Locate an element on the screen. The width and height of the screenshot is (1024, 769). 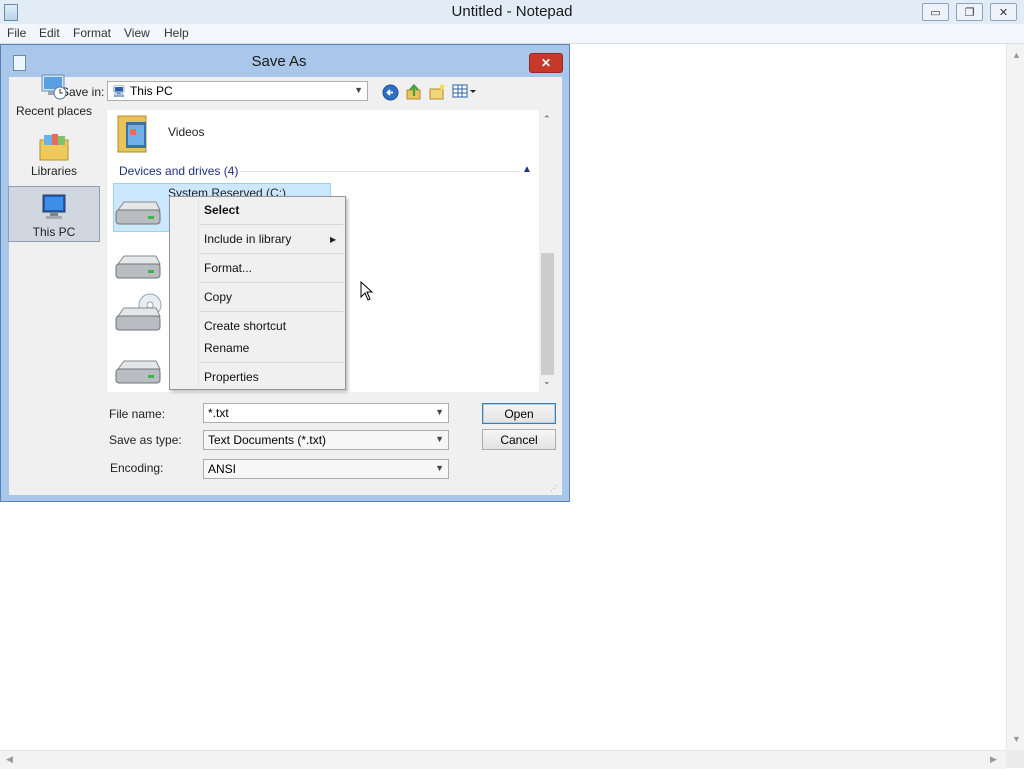
menu-item-copy: Copy is located at coordinates (218, 297).